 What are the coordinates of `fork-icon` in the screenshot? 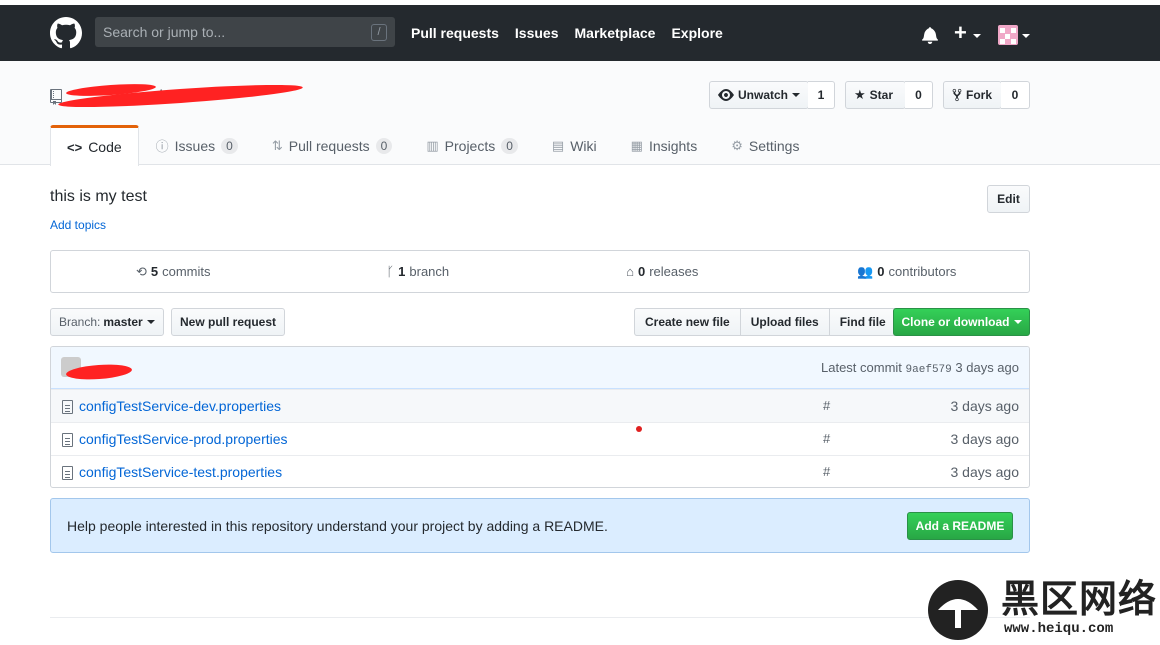 It's located at (957, 95).